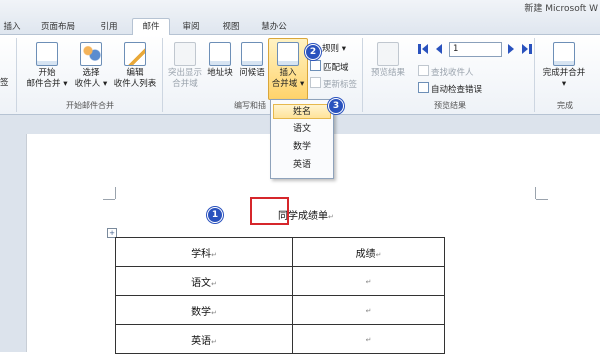 This screenshot has width=600, height=354. What do you see at coordinates (302, 111) in the screenshot?
I see `menu-item-name: 姓名` at bounding box center [302, 111].